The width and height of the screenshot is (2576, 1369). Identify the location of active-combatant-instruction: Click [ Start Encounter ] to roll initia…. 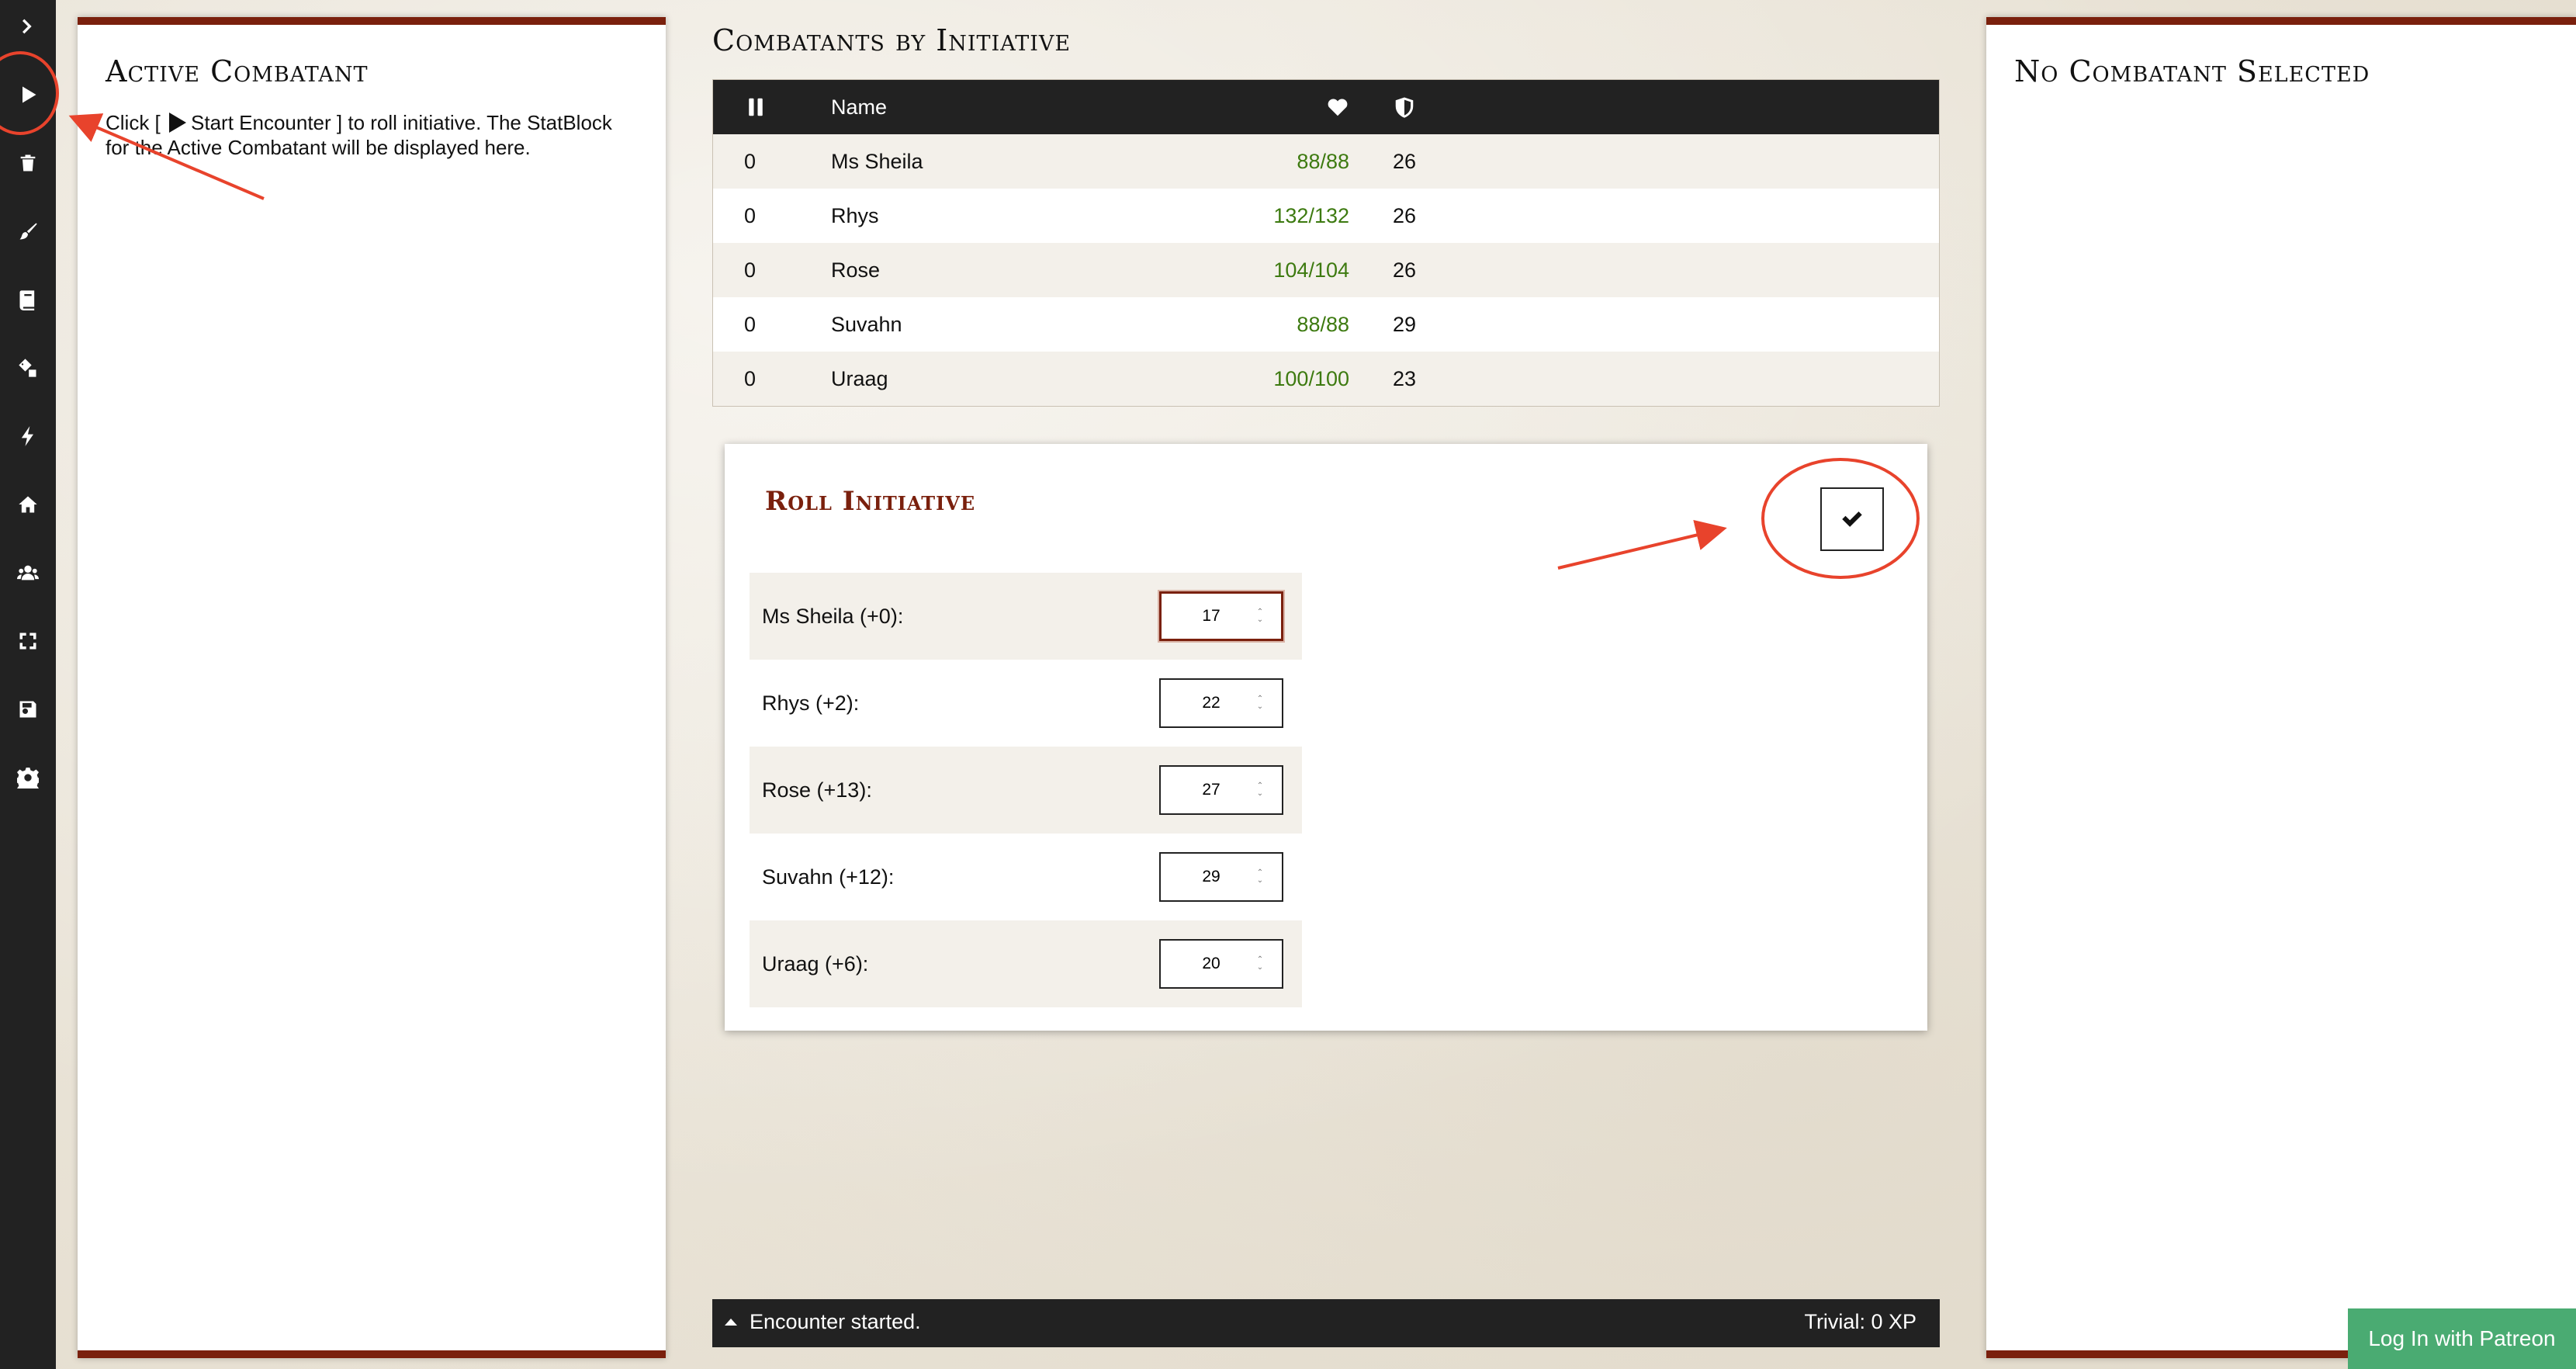
(373, 135).